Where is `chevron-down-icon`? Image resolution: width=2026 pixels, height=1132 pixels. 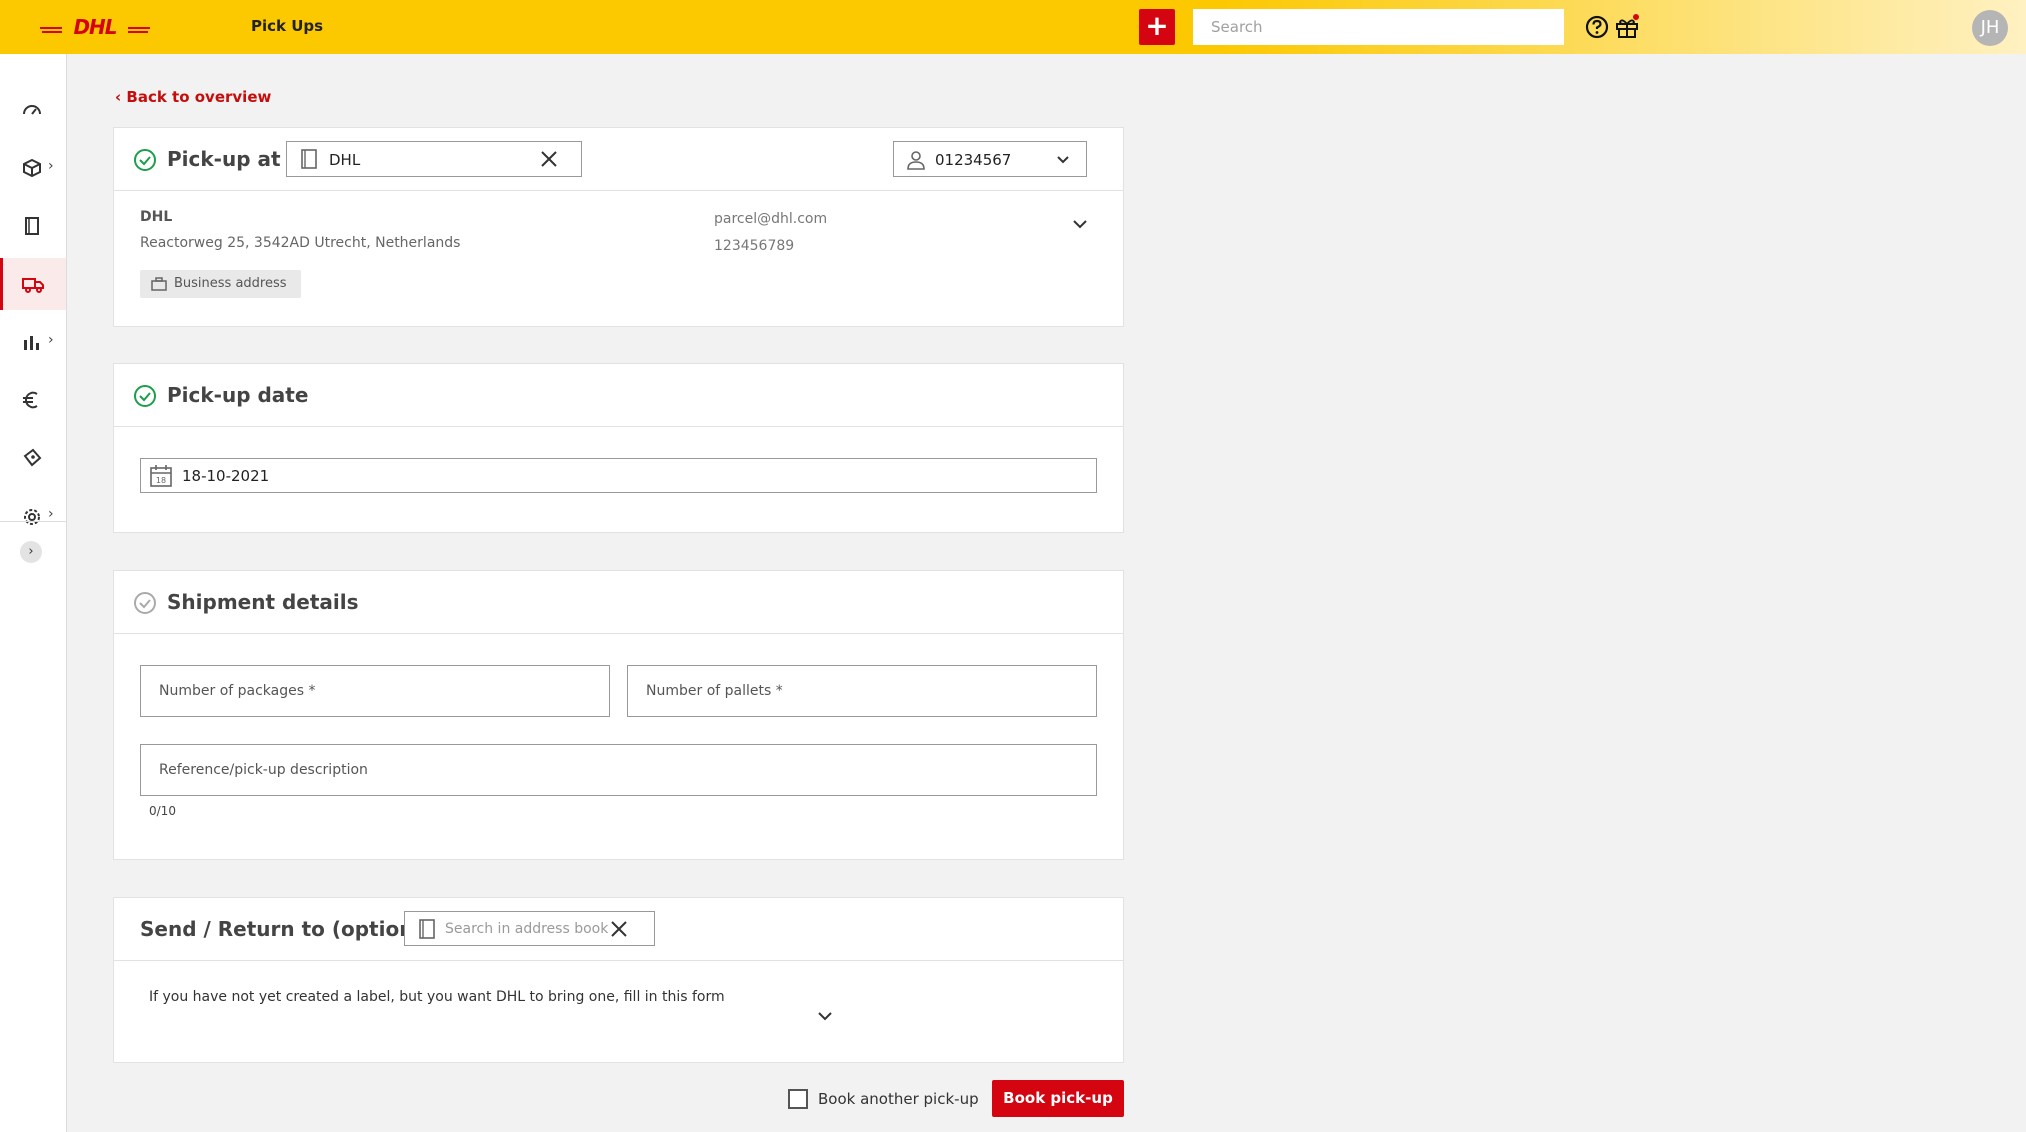
chevron-down-icon is located at coordinates (1063, 160).